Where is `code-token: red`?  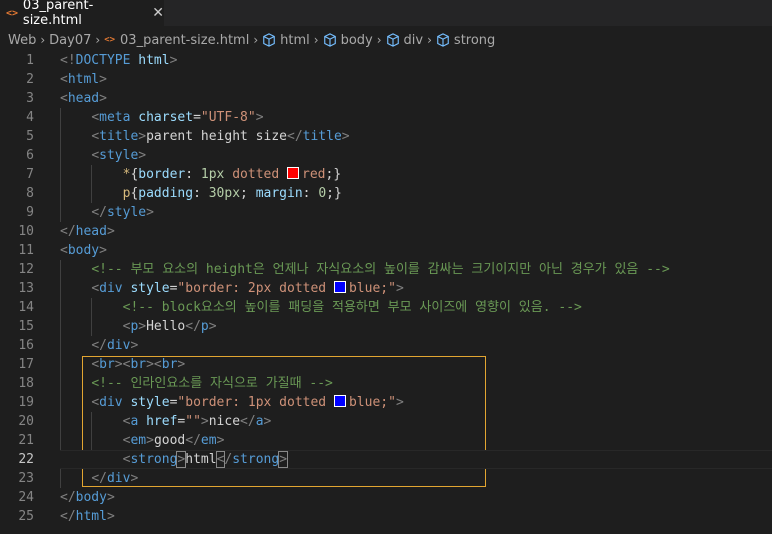
code-token: red is located at coordinates (314, 174).